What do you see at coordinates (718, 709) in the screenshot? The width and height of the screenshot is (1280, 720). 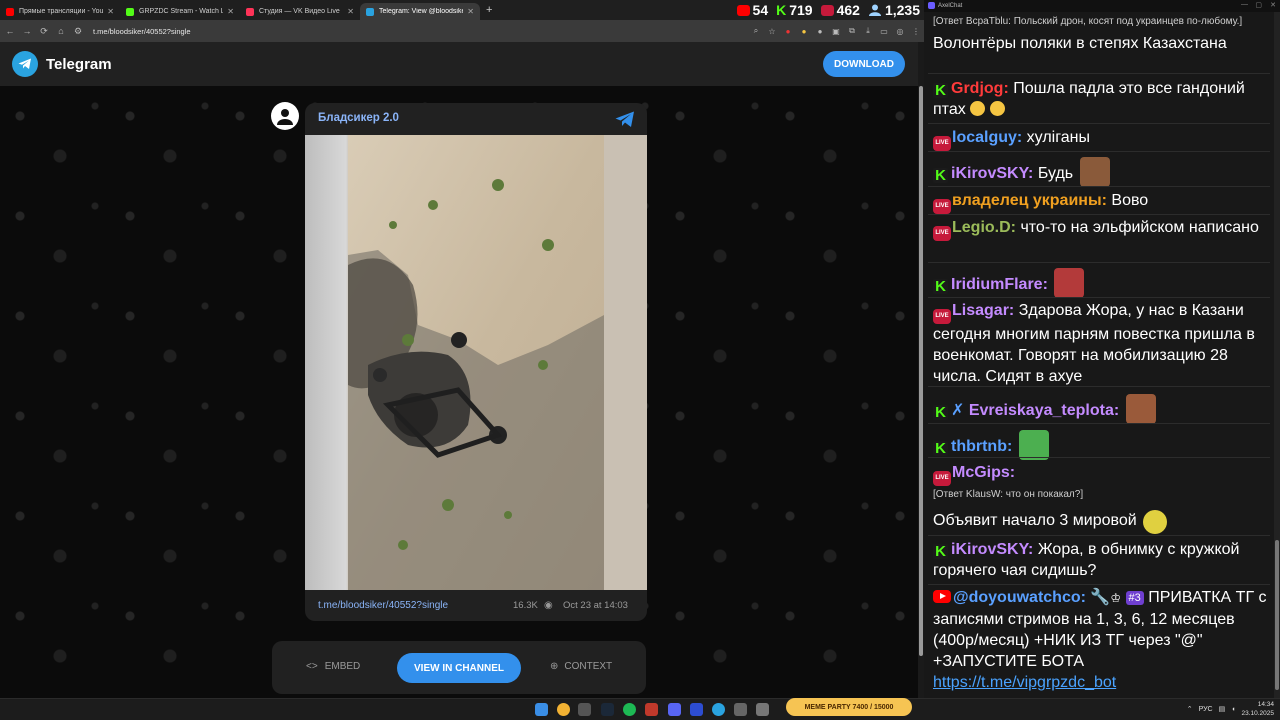 I see `telegram-taskbar-icon` at bounding box center [718, 709].